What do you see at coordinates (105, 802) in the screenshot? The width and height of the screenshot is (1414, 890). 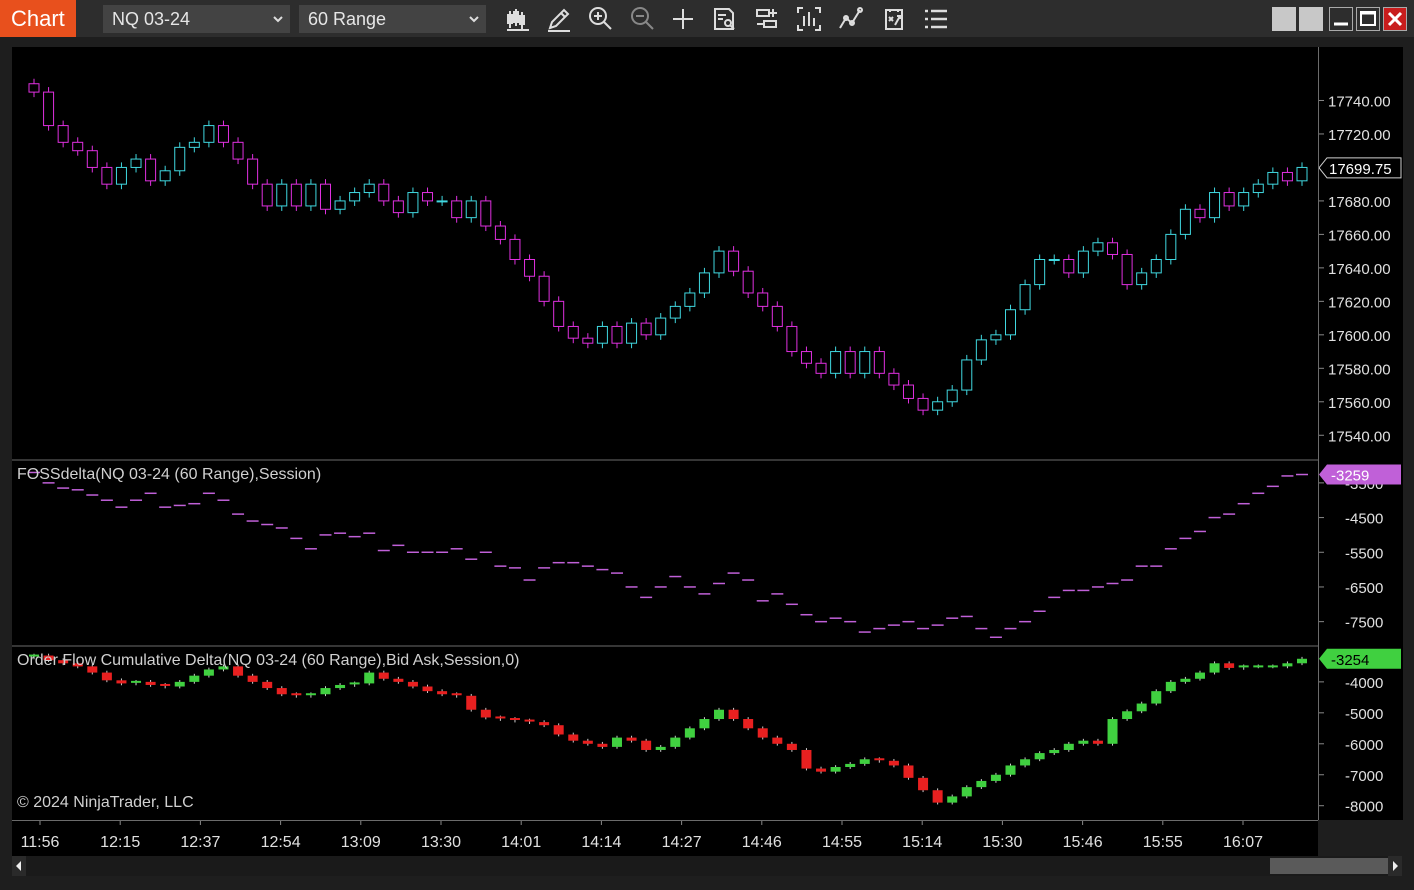 I see `copyright-text: © 2024 NinjaTrader, LLC` at bounding box center [105, 802].